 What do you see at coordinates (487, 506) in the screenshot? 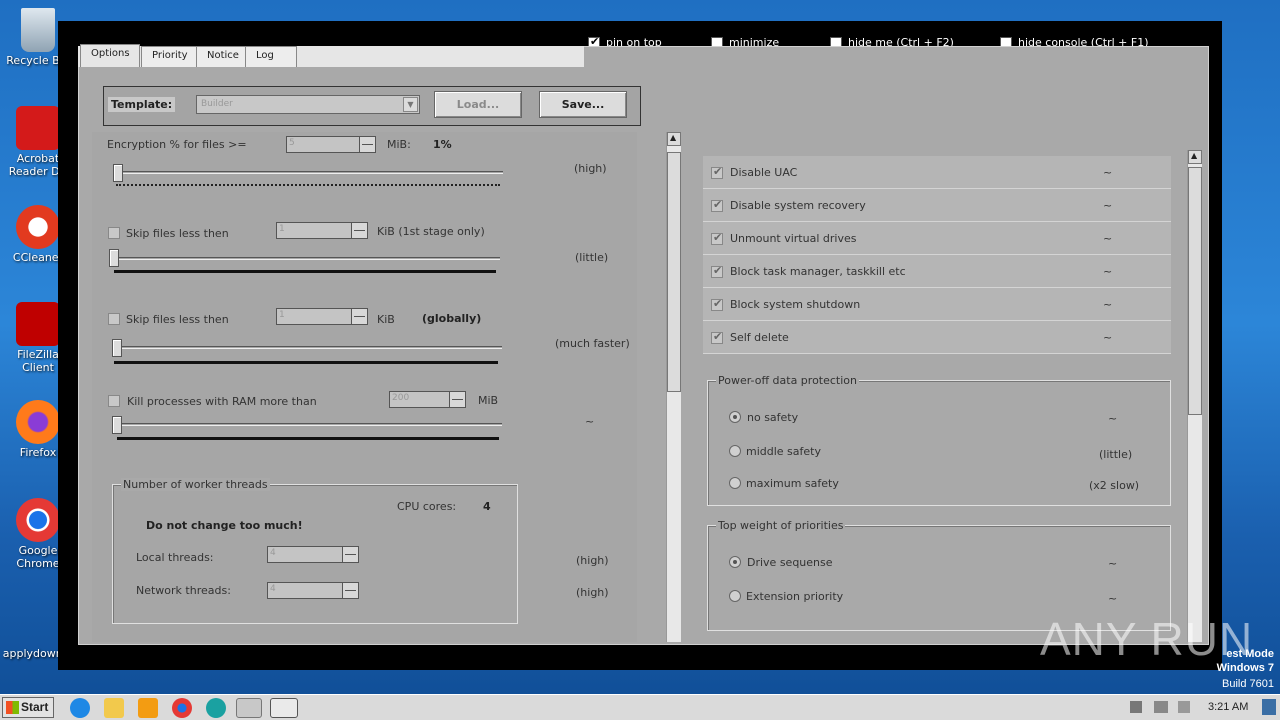
I see `cpu-cores-value: 4` at bounding box center [487, 506].